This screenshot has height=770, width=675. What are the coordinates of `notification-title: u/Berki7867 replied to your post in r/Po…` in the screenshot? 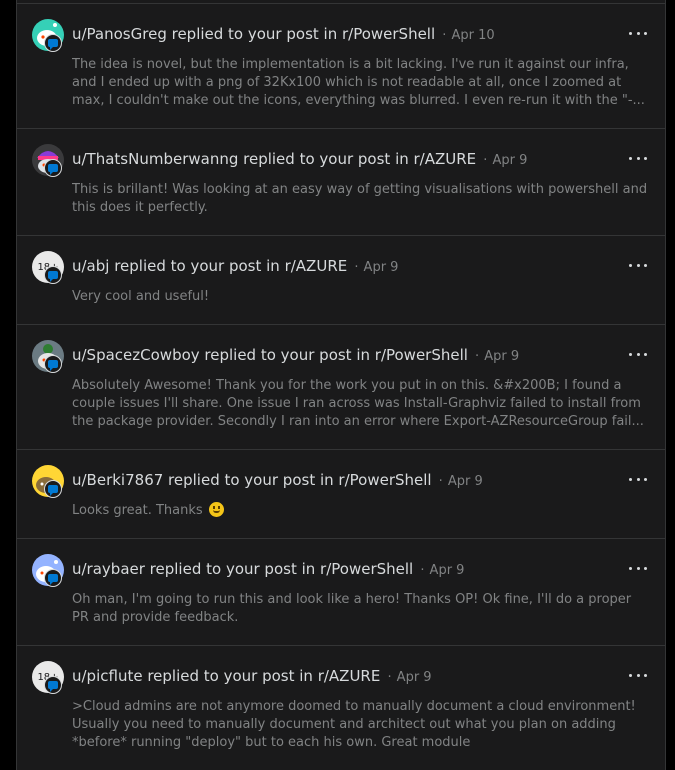 It's located at (252, 480).